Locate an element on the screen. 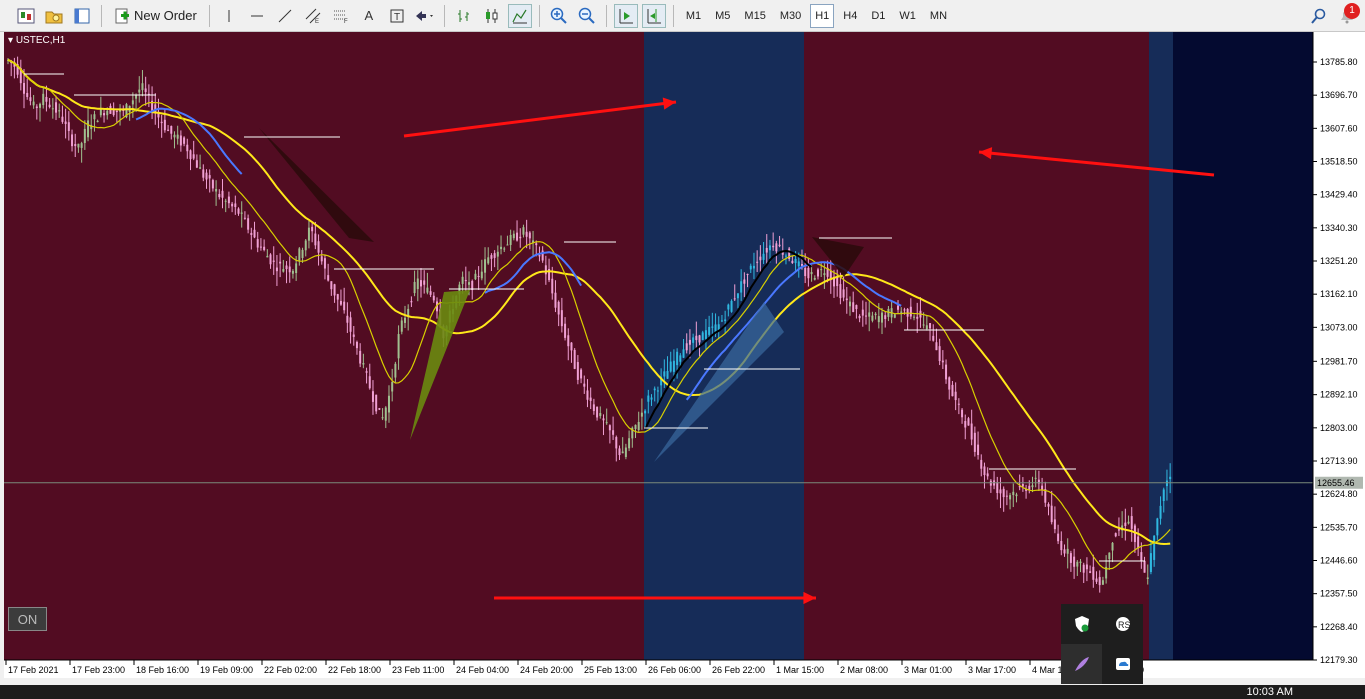  cloud-icon is located at coordinates (1122, 664).